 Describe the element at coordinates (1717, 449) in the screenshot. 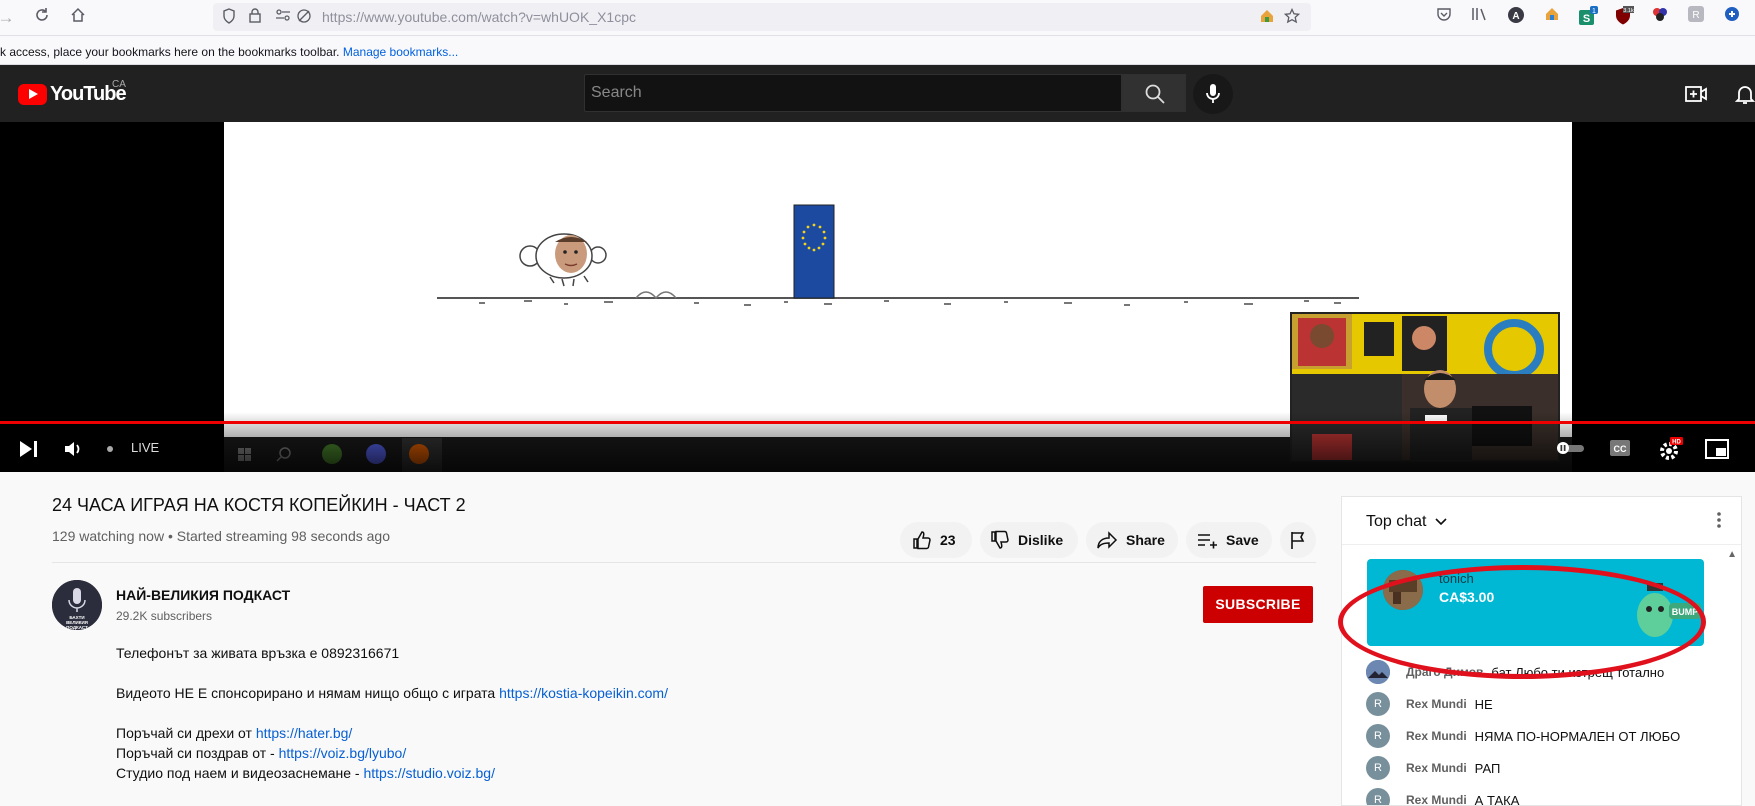

I see `miniplayer-icon` at that location.